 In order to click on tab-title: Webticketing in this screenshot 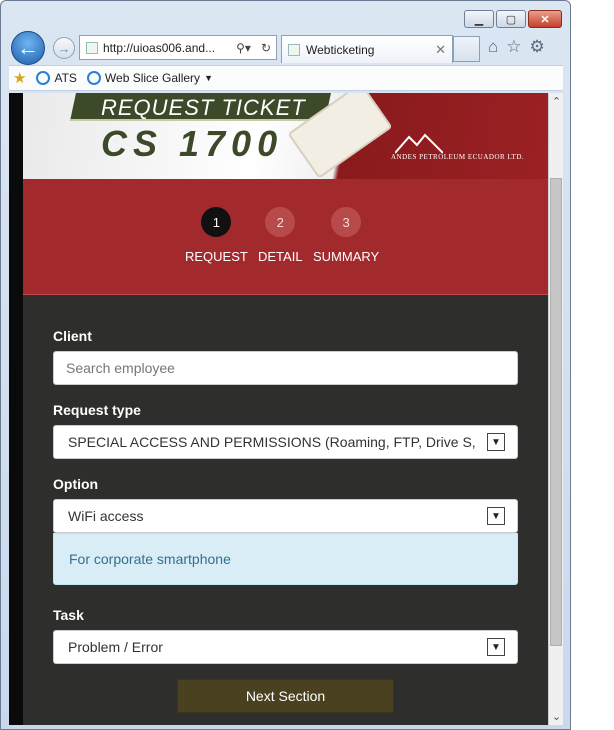, I will do `click(340, 49)`.